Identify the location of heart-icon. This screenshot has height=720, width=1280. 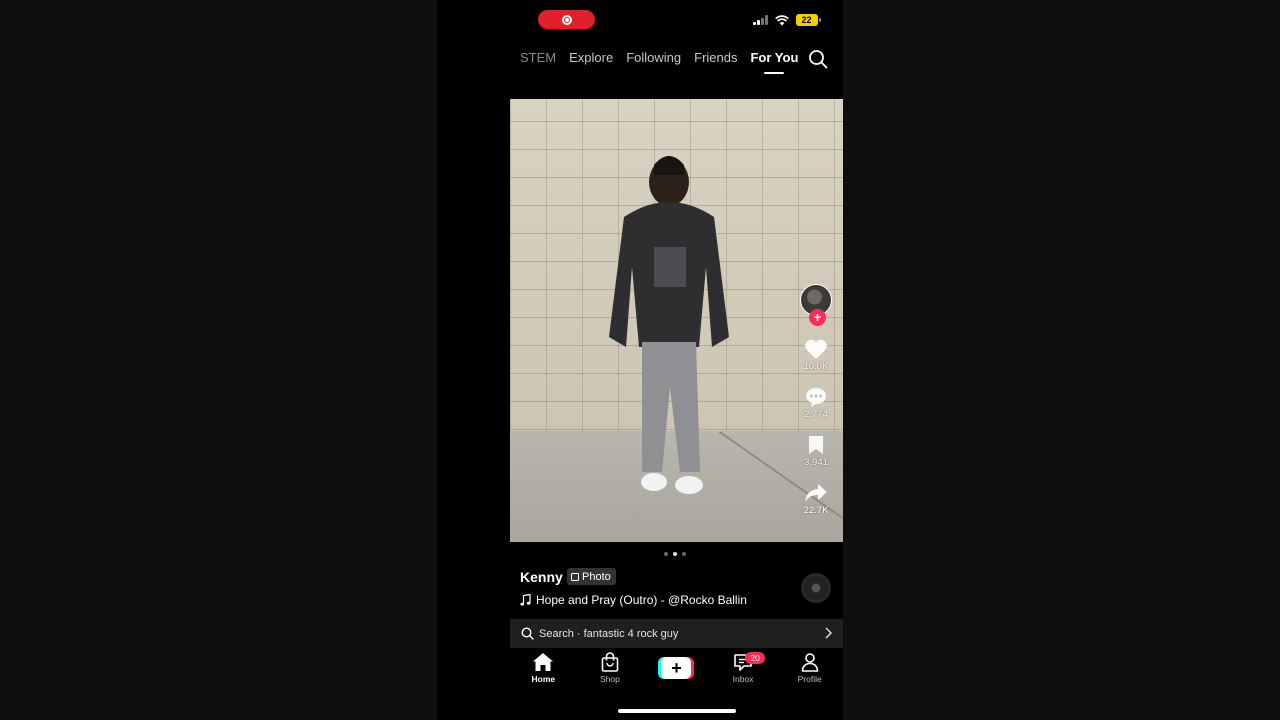
(816, 349).